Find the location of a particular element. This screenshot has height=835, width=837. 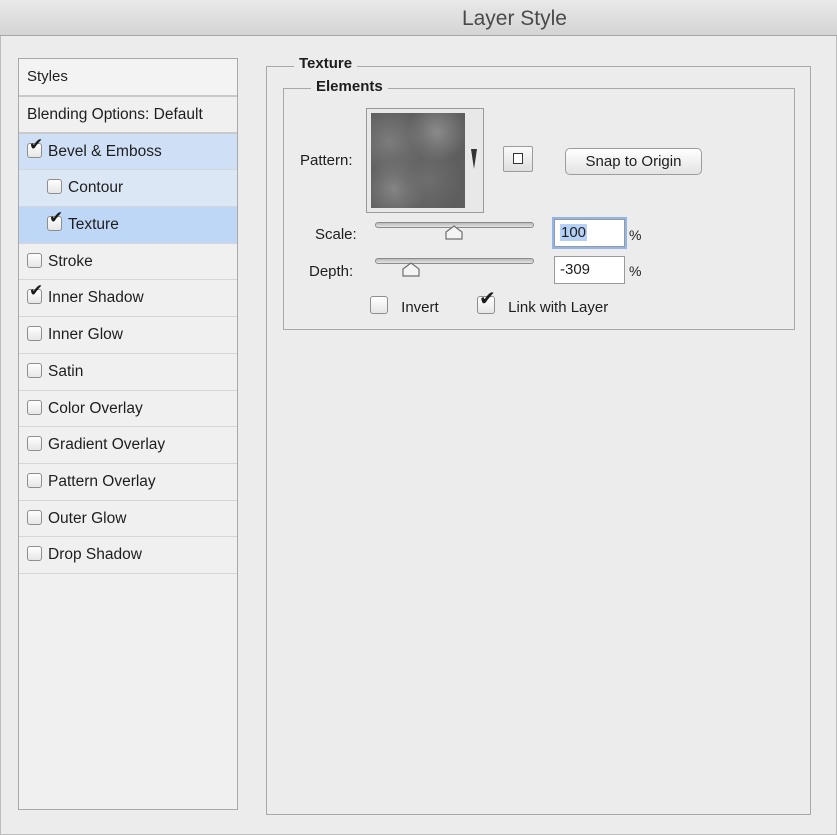

style-item-texture: ✔ Texture is located at coordinates (128, 225).